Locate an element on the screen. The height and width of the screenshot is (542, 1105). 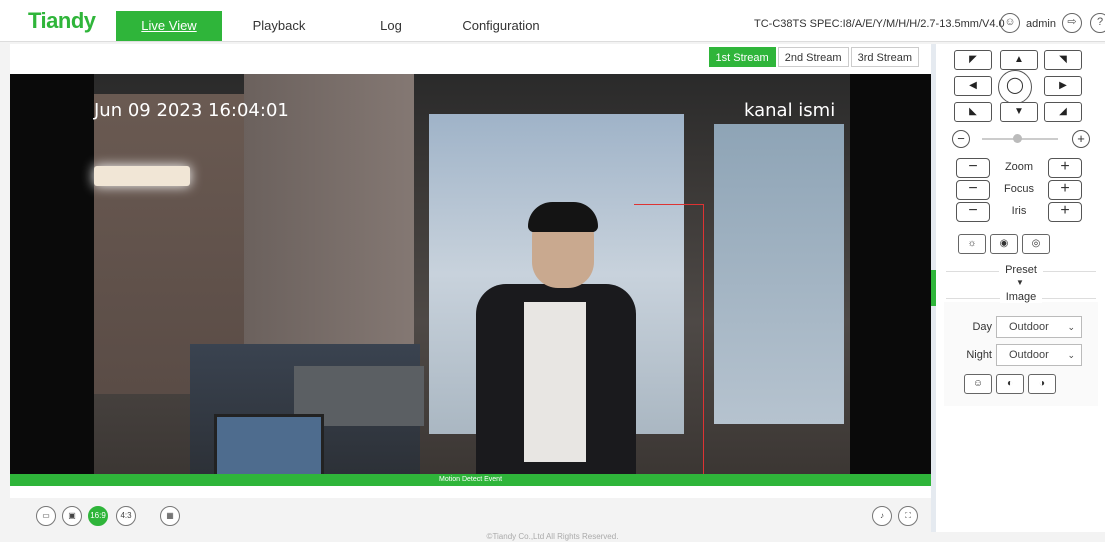
night-scene-select: Outdoor ⌄ is located at coordinates (1039, 355).